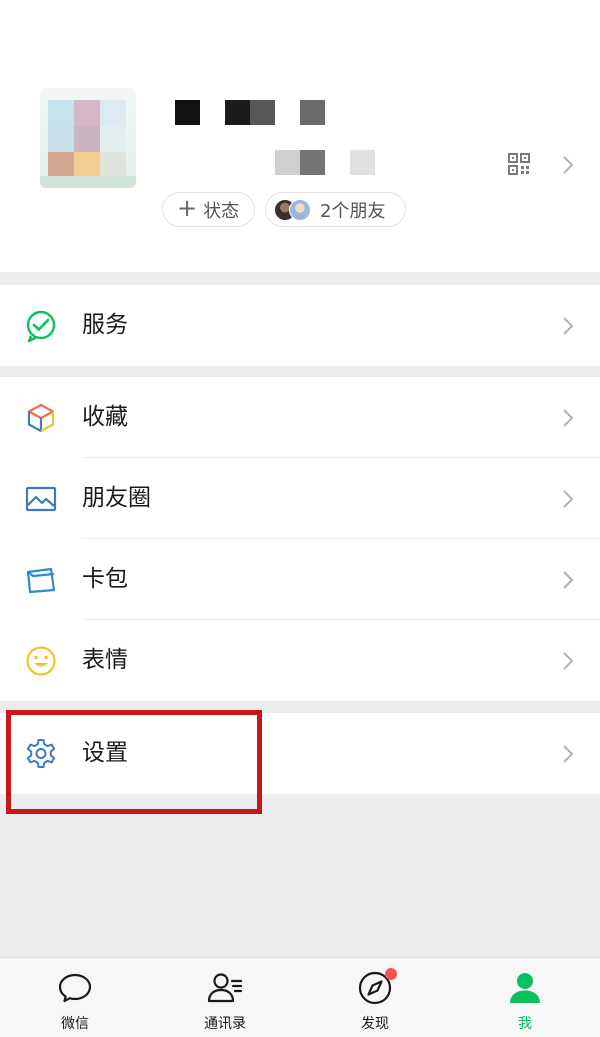 The image size is (600, 1037). Describe the element at coordinates (75, 1024) in the screenshot. I see `tab-label: 微信` at that location.